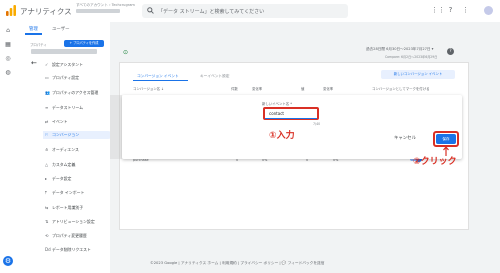  I want to click on save-button: 保存, so click(446, 139).